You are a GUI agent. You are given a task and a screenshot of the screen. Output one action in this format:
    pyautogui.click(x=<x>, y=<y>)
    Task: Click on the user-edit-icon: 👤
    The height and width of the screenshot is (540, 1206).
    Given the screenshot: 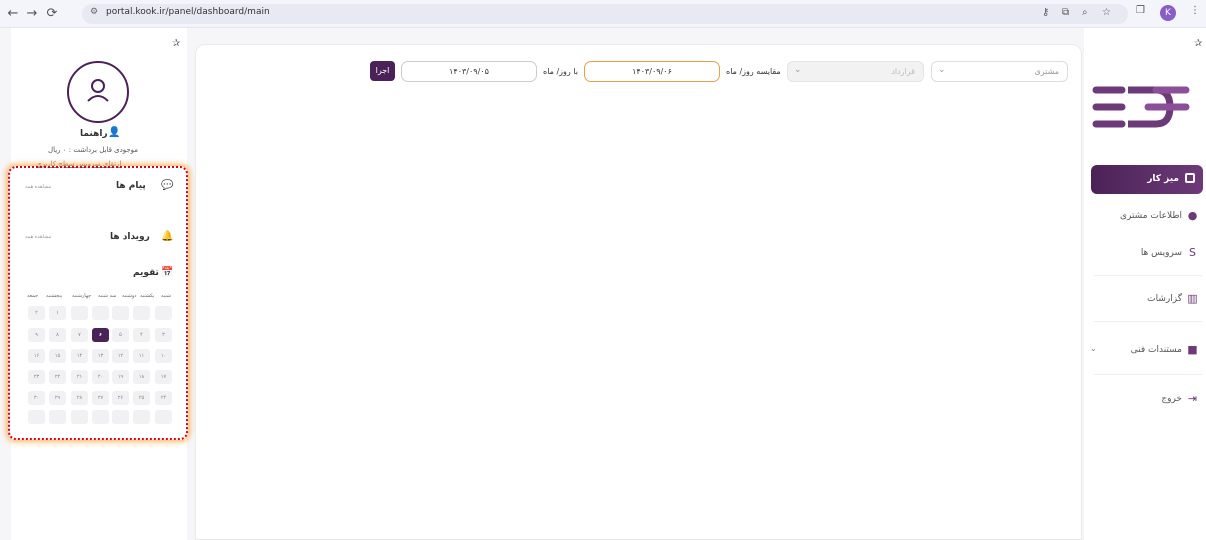 What is the action you would take?
    pyautogui.click(x=114, y=132)
    